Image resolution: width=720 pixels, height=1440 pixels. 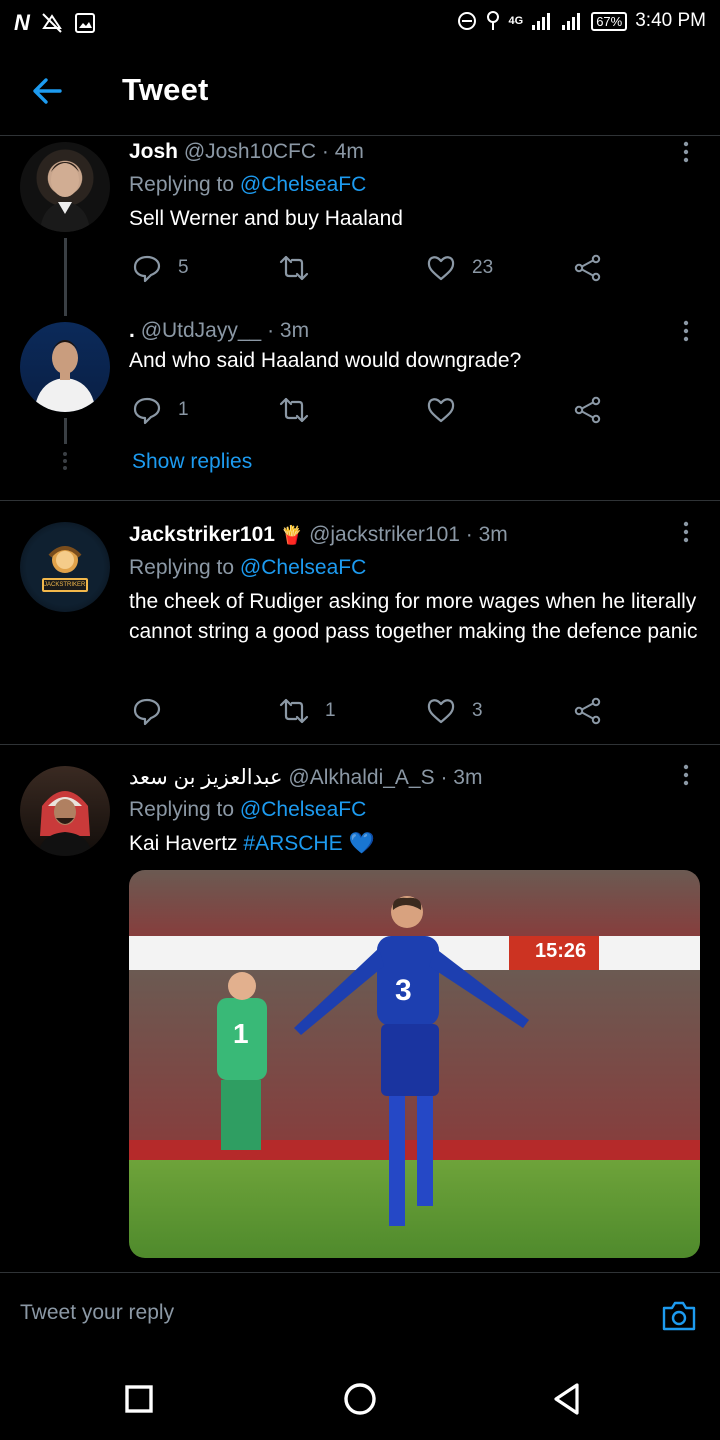 What do you see at coordinates (192, 462) in the screenshot?
I see `show-replies-link: Show replies` at bounding box center [192, 462].